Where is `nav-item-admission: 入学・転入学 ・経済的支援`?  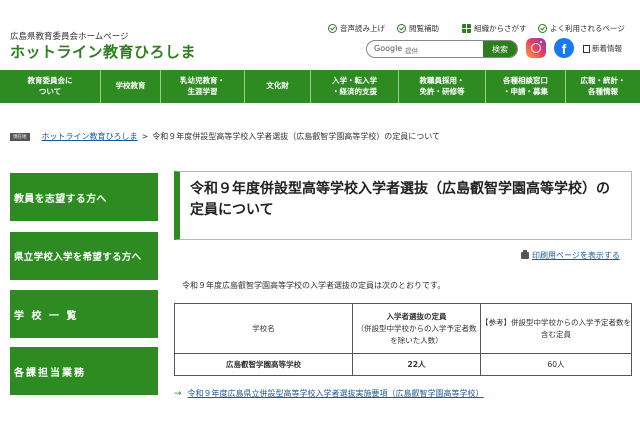 nav-item-admission: 入学・転入学 ・経済的支援 is located at coordinates (354, 86).